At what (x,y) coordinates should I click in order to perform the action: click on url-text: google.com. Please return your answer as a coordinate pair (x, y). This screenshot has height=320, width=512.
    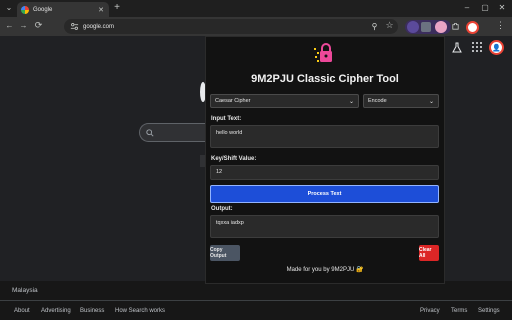
    Looking at the image, I should click on (99, 26).